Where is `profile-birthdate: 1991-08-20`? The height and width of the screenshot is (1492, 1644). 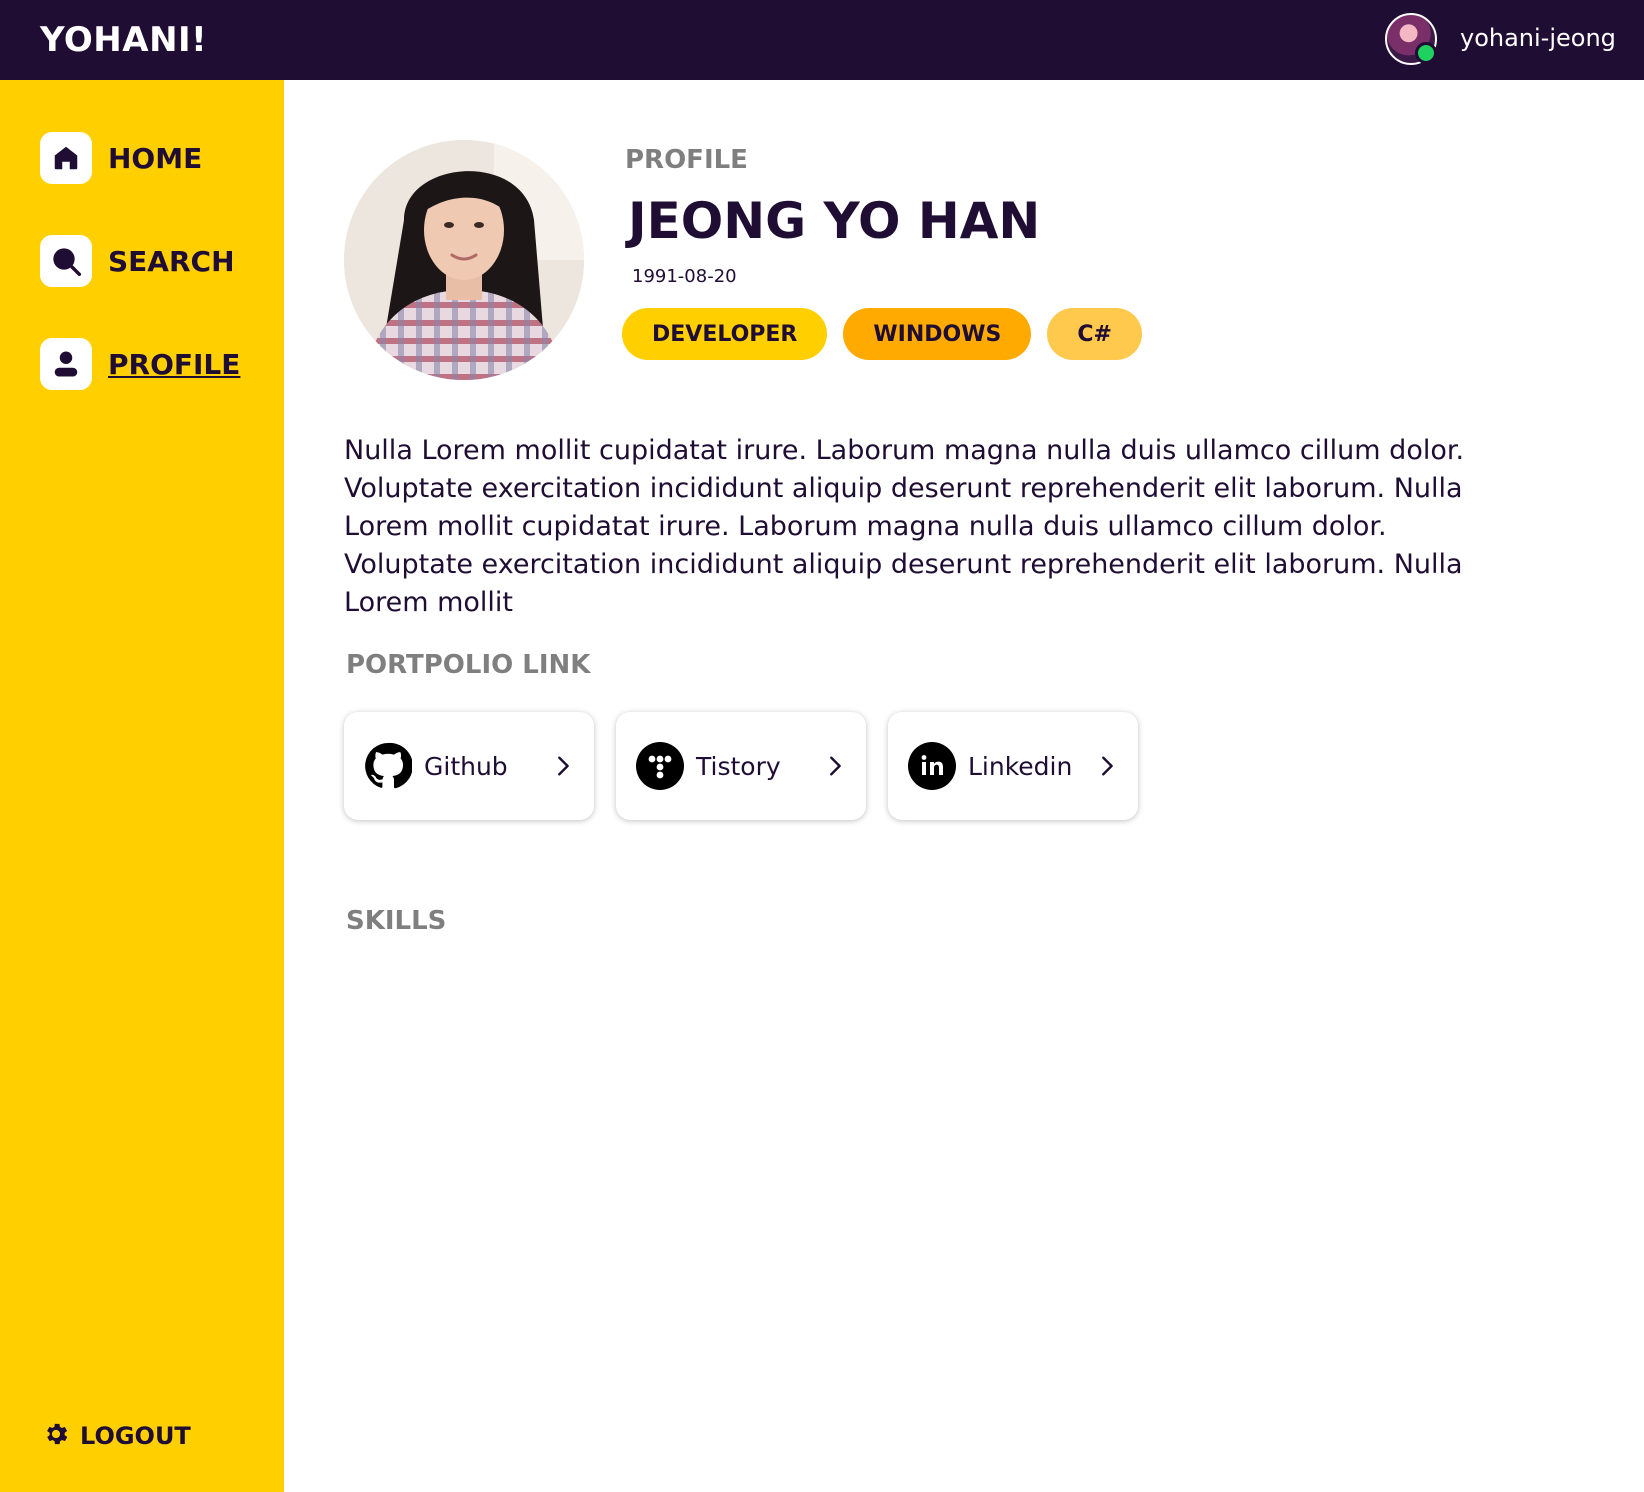 profile-birthdate: 1991-08-20 is located at coordinates (684, 276).